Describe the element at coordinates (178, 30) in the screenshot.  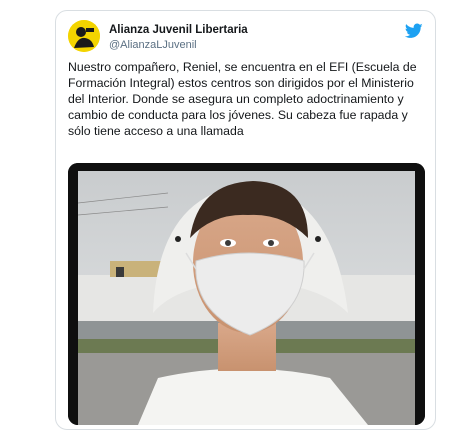
I see `display-name: Alianza Juvenil Libertaria` at that location.